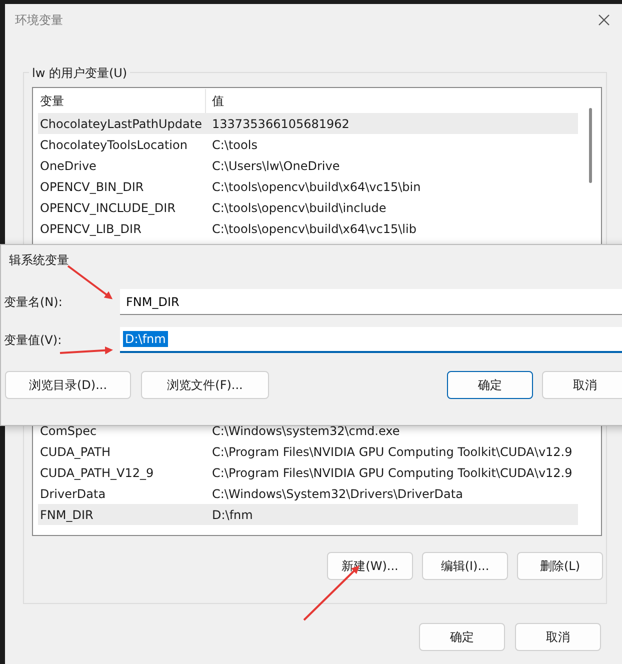 The height and width of the screenshot is (664, 622). What do you see at coordinates (560, 566) in the screenshot?
I see `dialog-button: 删除(L)` at bounding box center [560, 566].